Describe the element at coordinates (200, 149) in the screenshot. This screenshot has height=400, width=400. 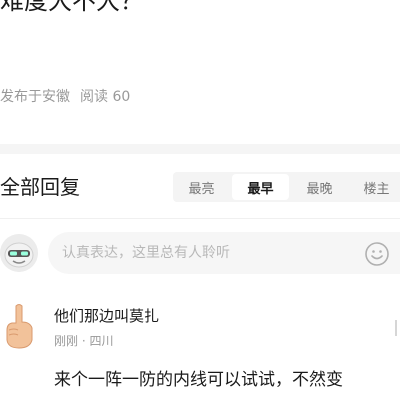
I see `section-divider` at that location.